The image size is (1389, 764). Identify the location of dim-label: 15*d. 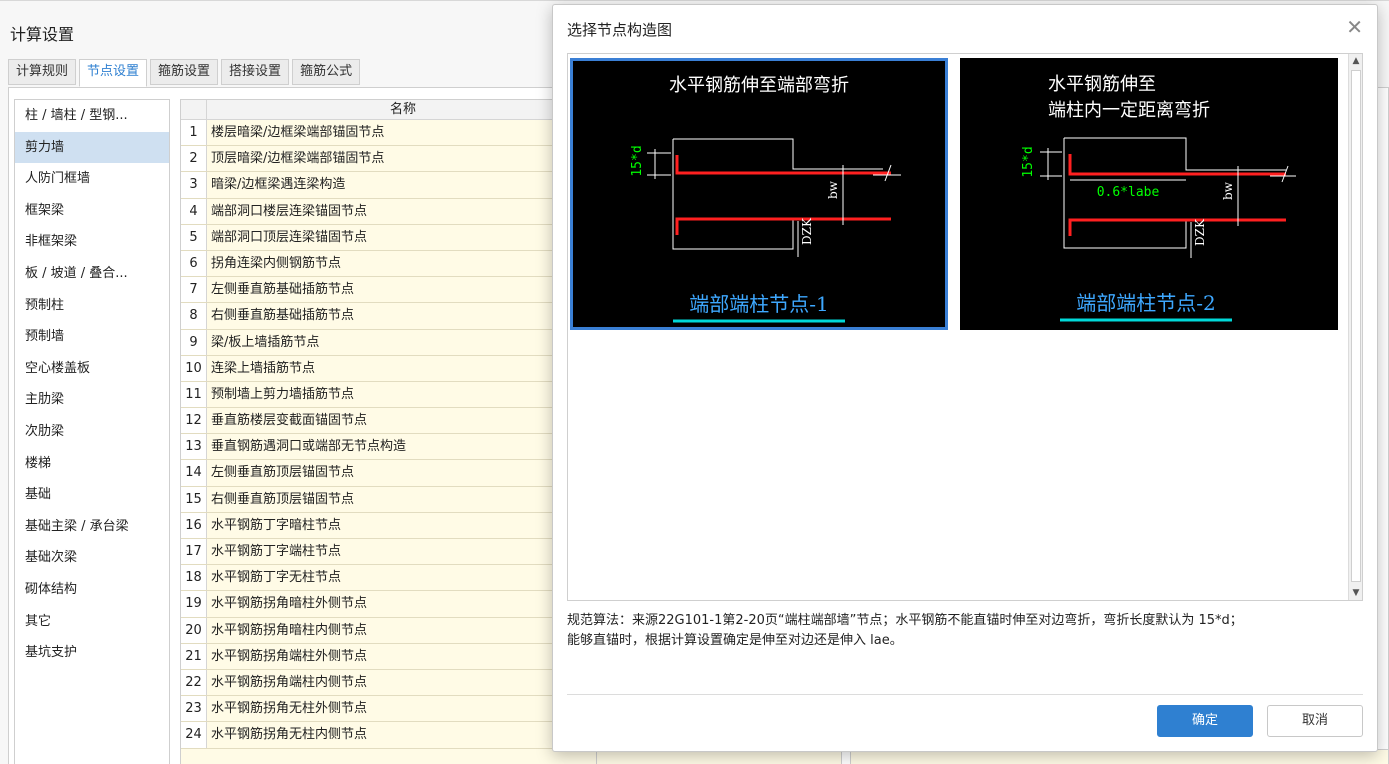
(1028, 161).